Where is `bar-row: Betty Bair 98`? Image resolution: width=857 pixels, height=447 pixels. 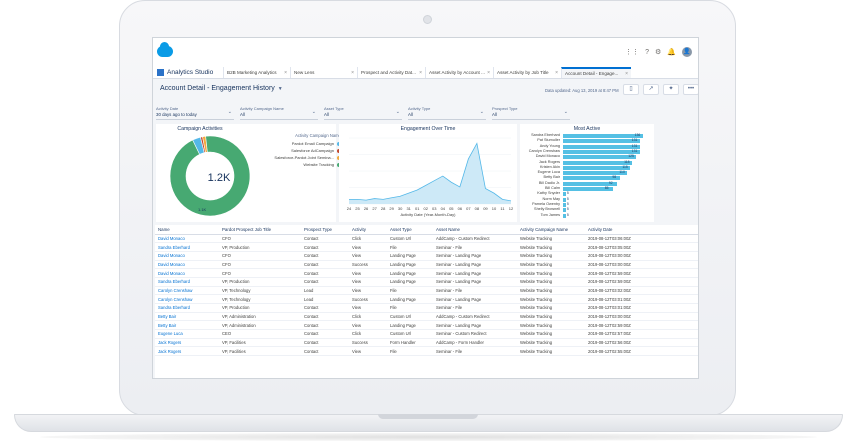
bar-row: Betty Bair 98 is located at coordinates (587, 178).